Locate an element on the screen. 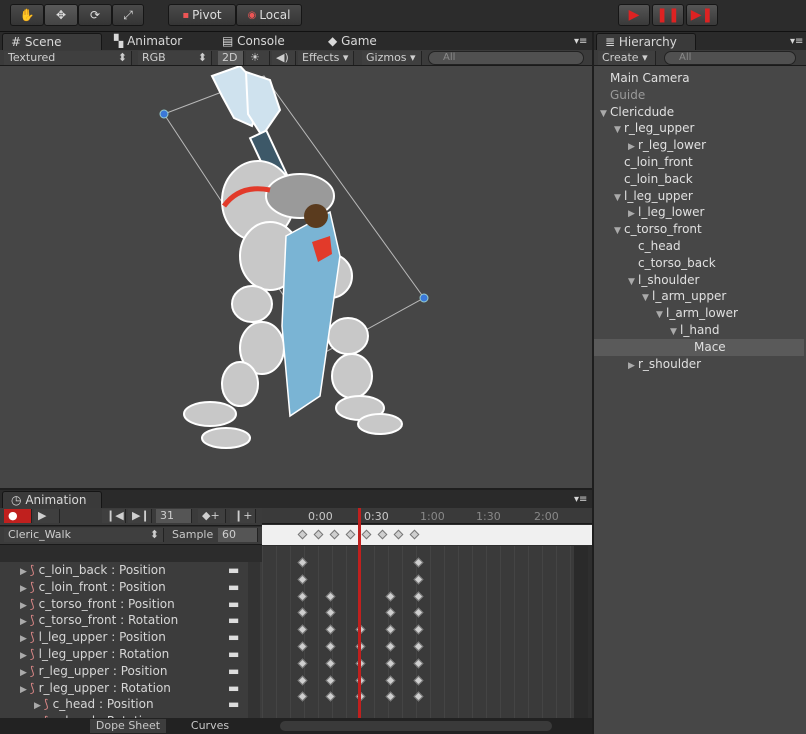 The height and width of the screenshot is (734, 806). hierarchy-item: ▼ l_shoulder is located at coordinates (699, 280).